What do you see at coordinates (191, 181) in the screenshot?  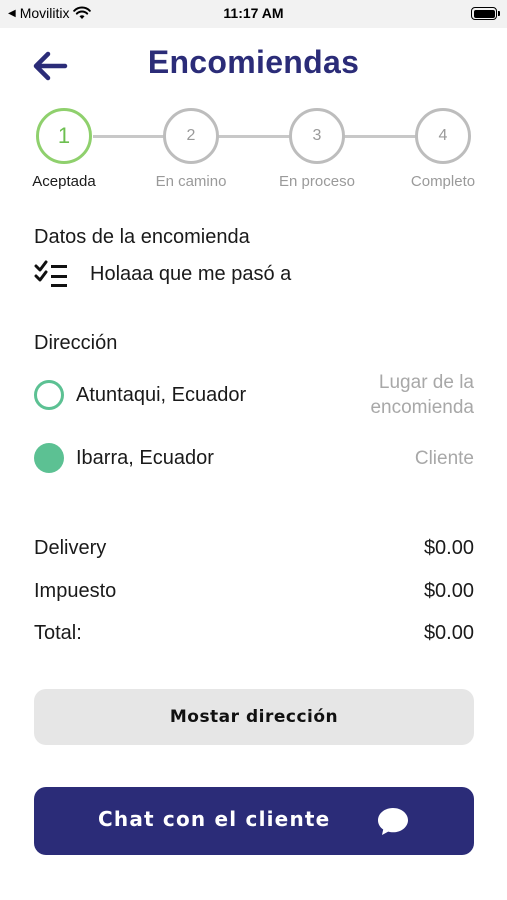 I see `step-2-label: En camino` at bounding box center [191, 181].